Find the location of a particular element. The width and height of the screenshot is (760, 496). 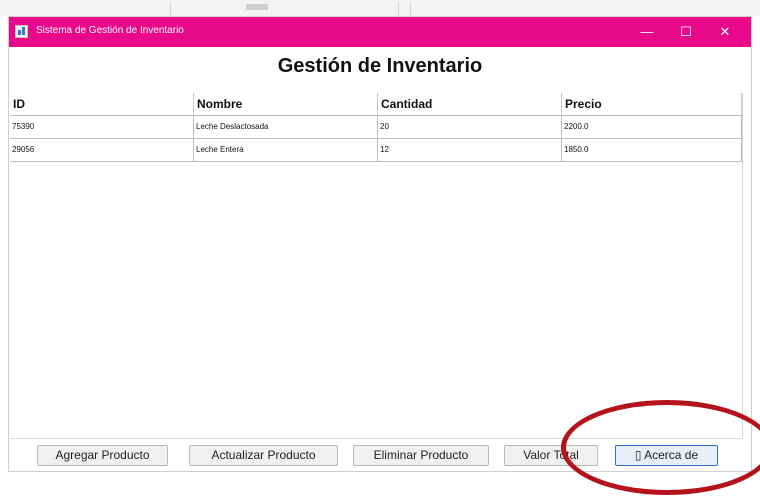

window-title: Sistema de Gestión de Inventario is located at coordinates (110, 30).